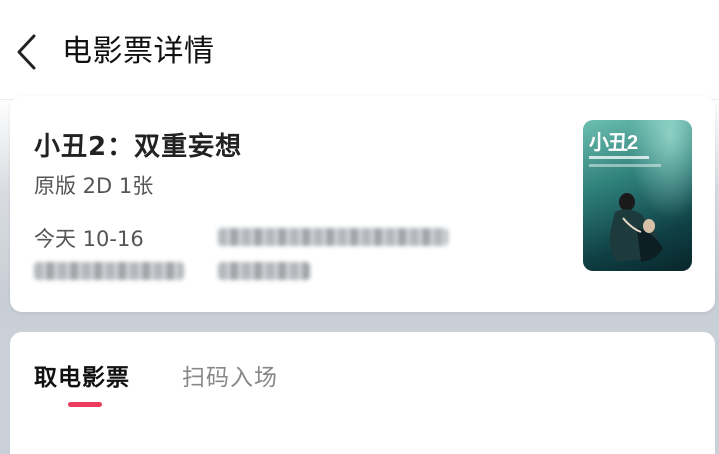  I want to click on ticket-type: 原版 2D 1张, so click(94, 186).